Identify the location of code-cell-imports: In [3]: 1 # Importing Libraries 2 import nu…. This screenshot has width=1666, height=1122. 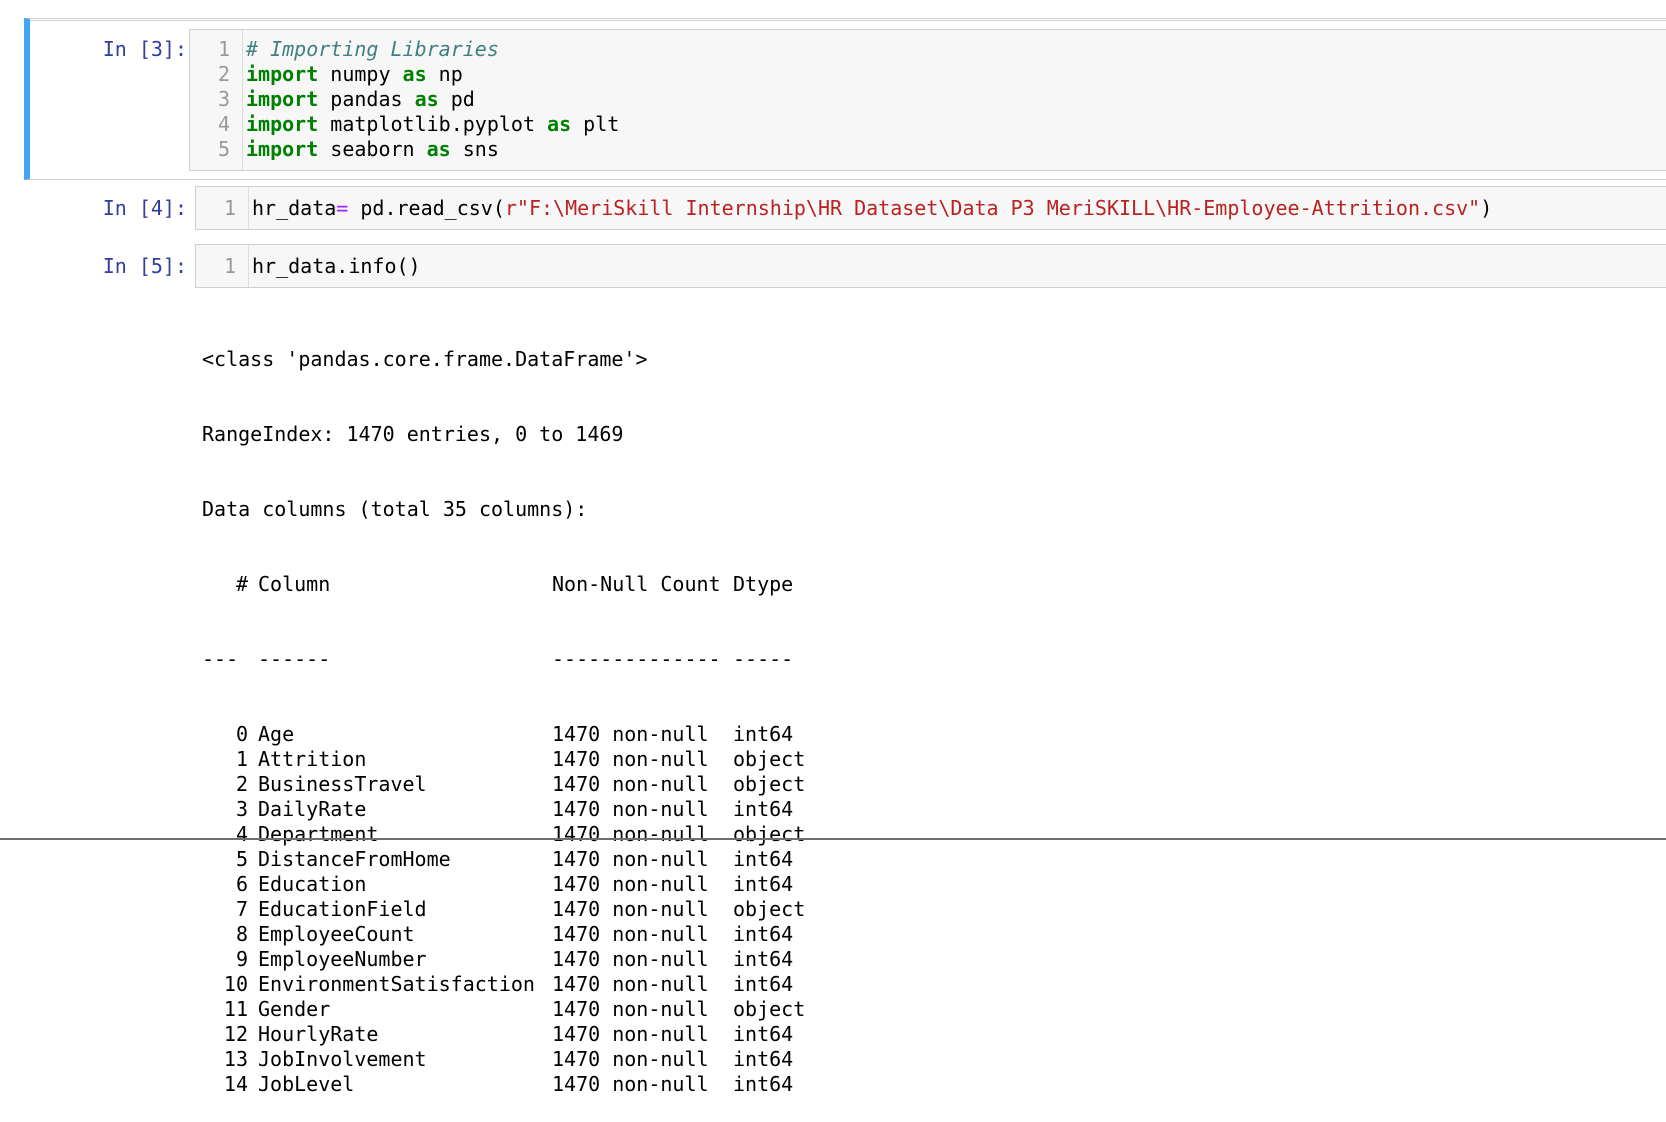
(845, 99).